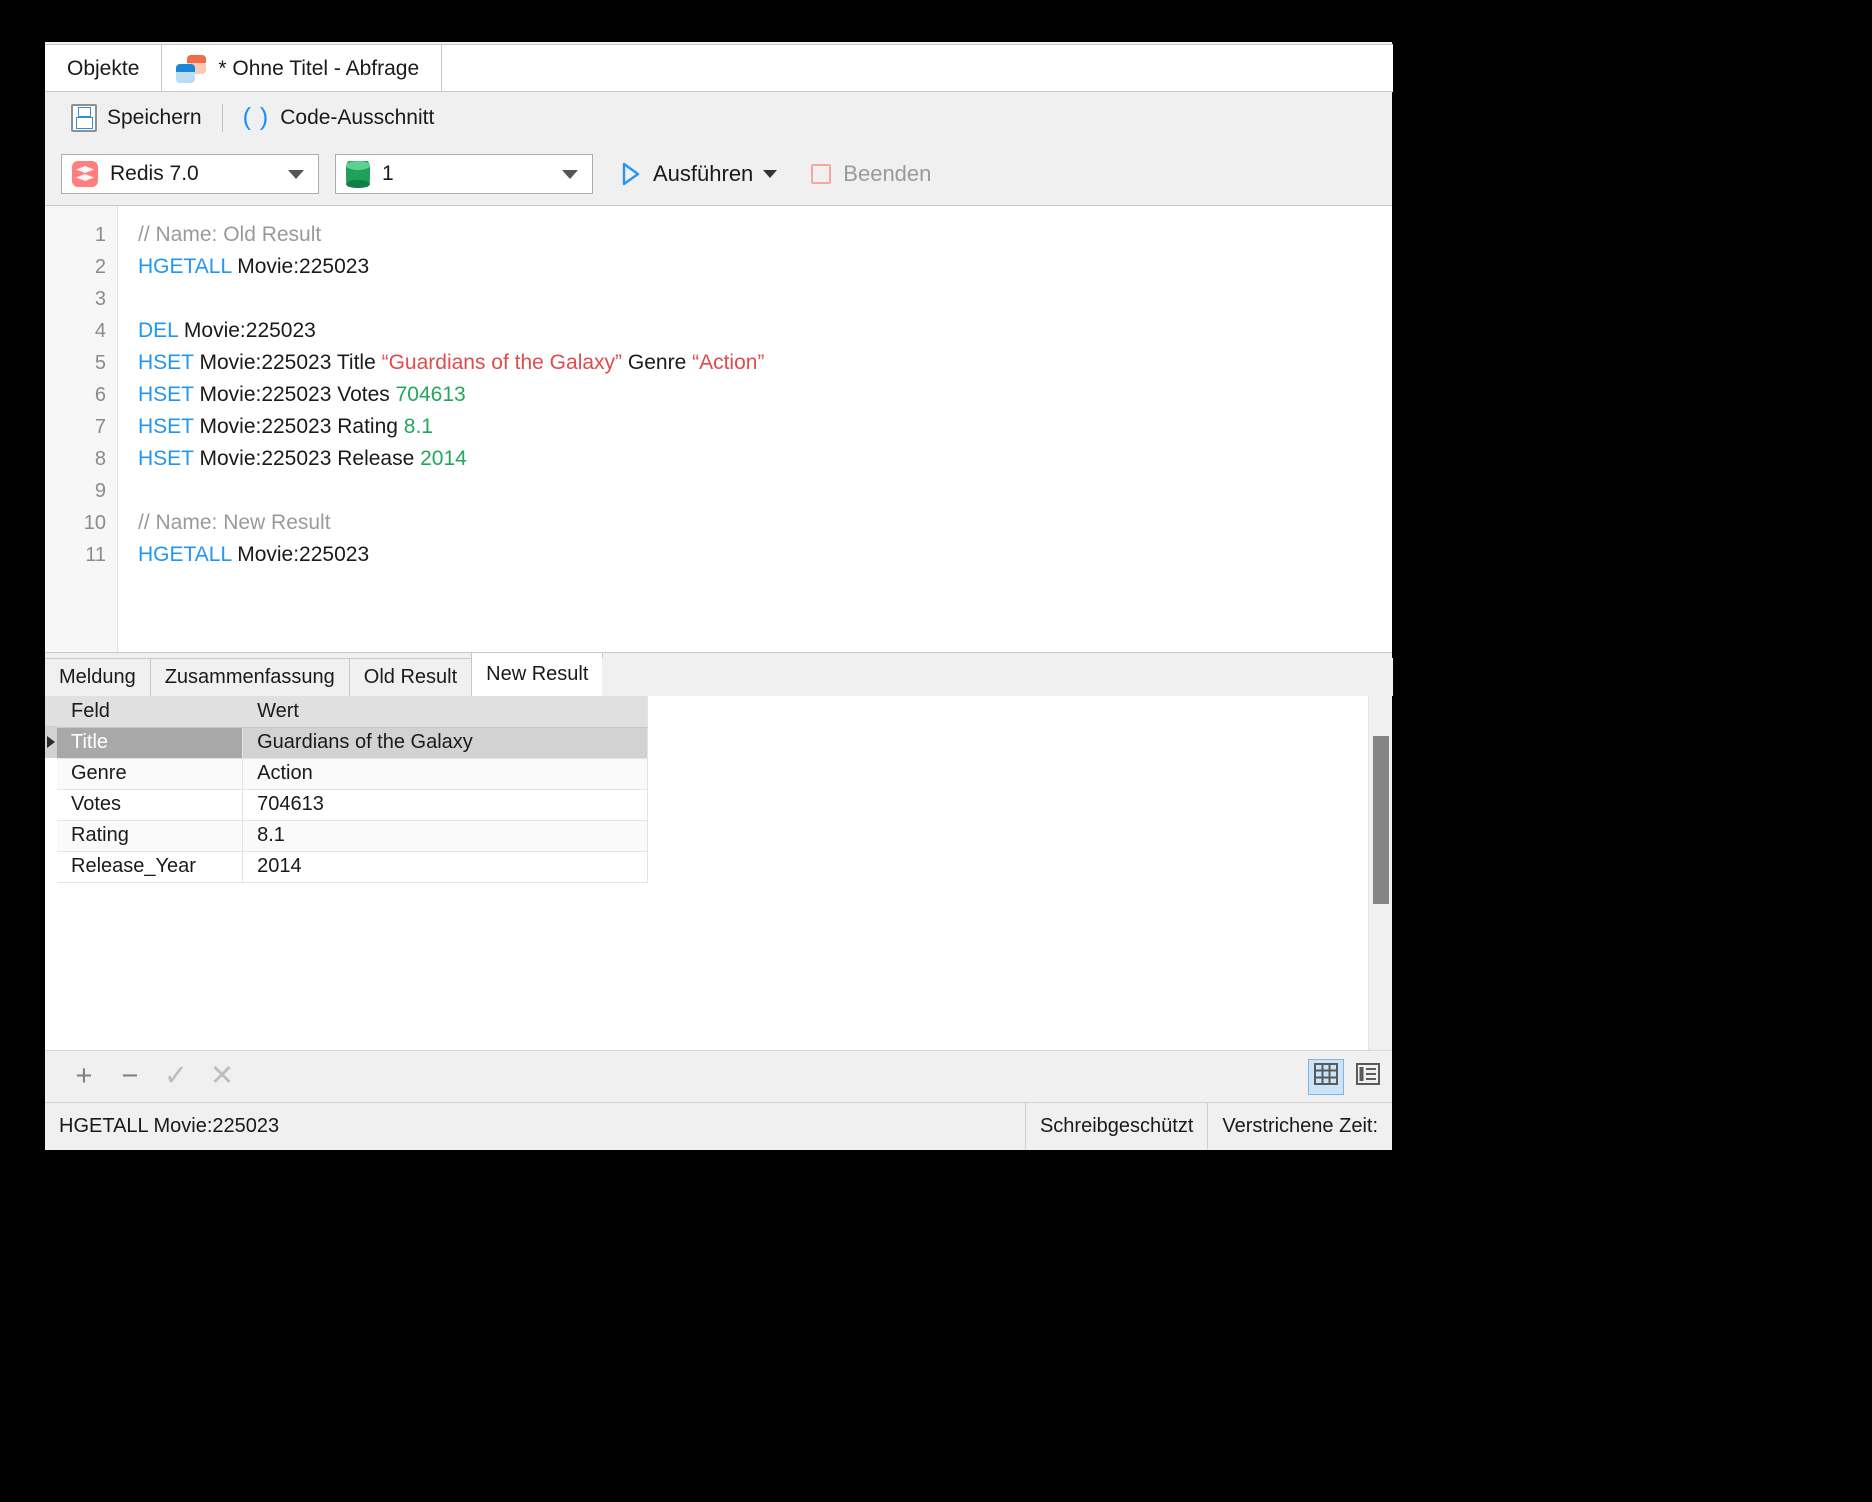 The height and width of the screenshot is (1502, 1872). What do you see at coordinates (765, 523) in the screenshot?
I see `code-line: // Name: New Result` at bounding box center [765, 523].